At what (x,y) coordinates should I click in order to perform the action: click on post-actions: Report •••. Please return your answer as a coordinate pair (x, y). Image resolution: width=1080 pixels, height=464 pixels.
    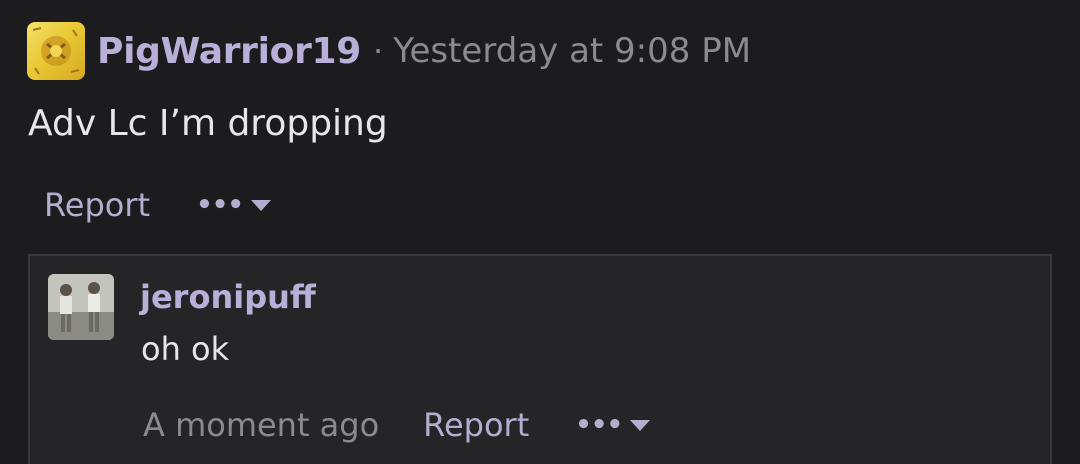
    Looking at the image, I should click on (157, 205).